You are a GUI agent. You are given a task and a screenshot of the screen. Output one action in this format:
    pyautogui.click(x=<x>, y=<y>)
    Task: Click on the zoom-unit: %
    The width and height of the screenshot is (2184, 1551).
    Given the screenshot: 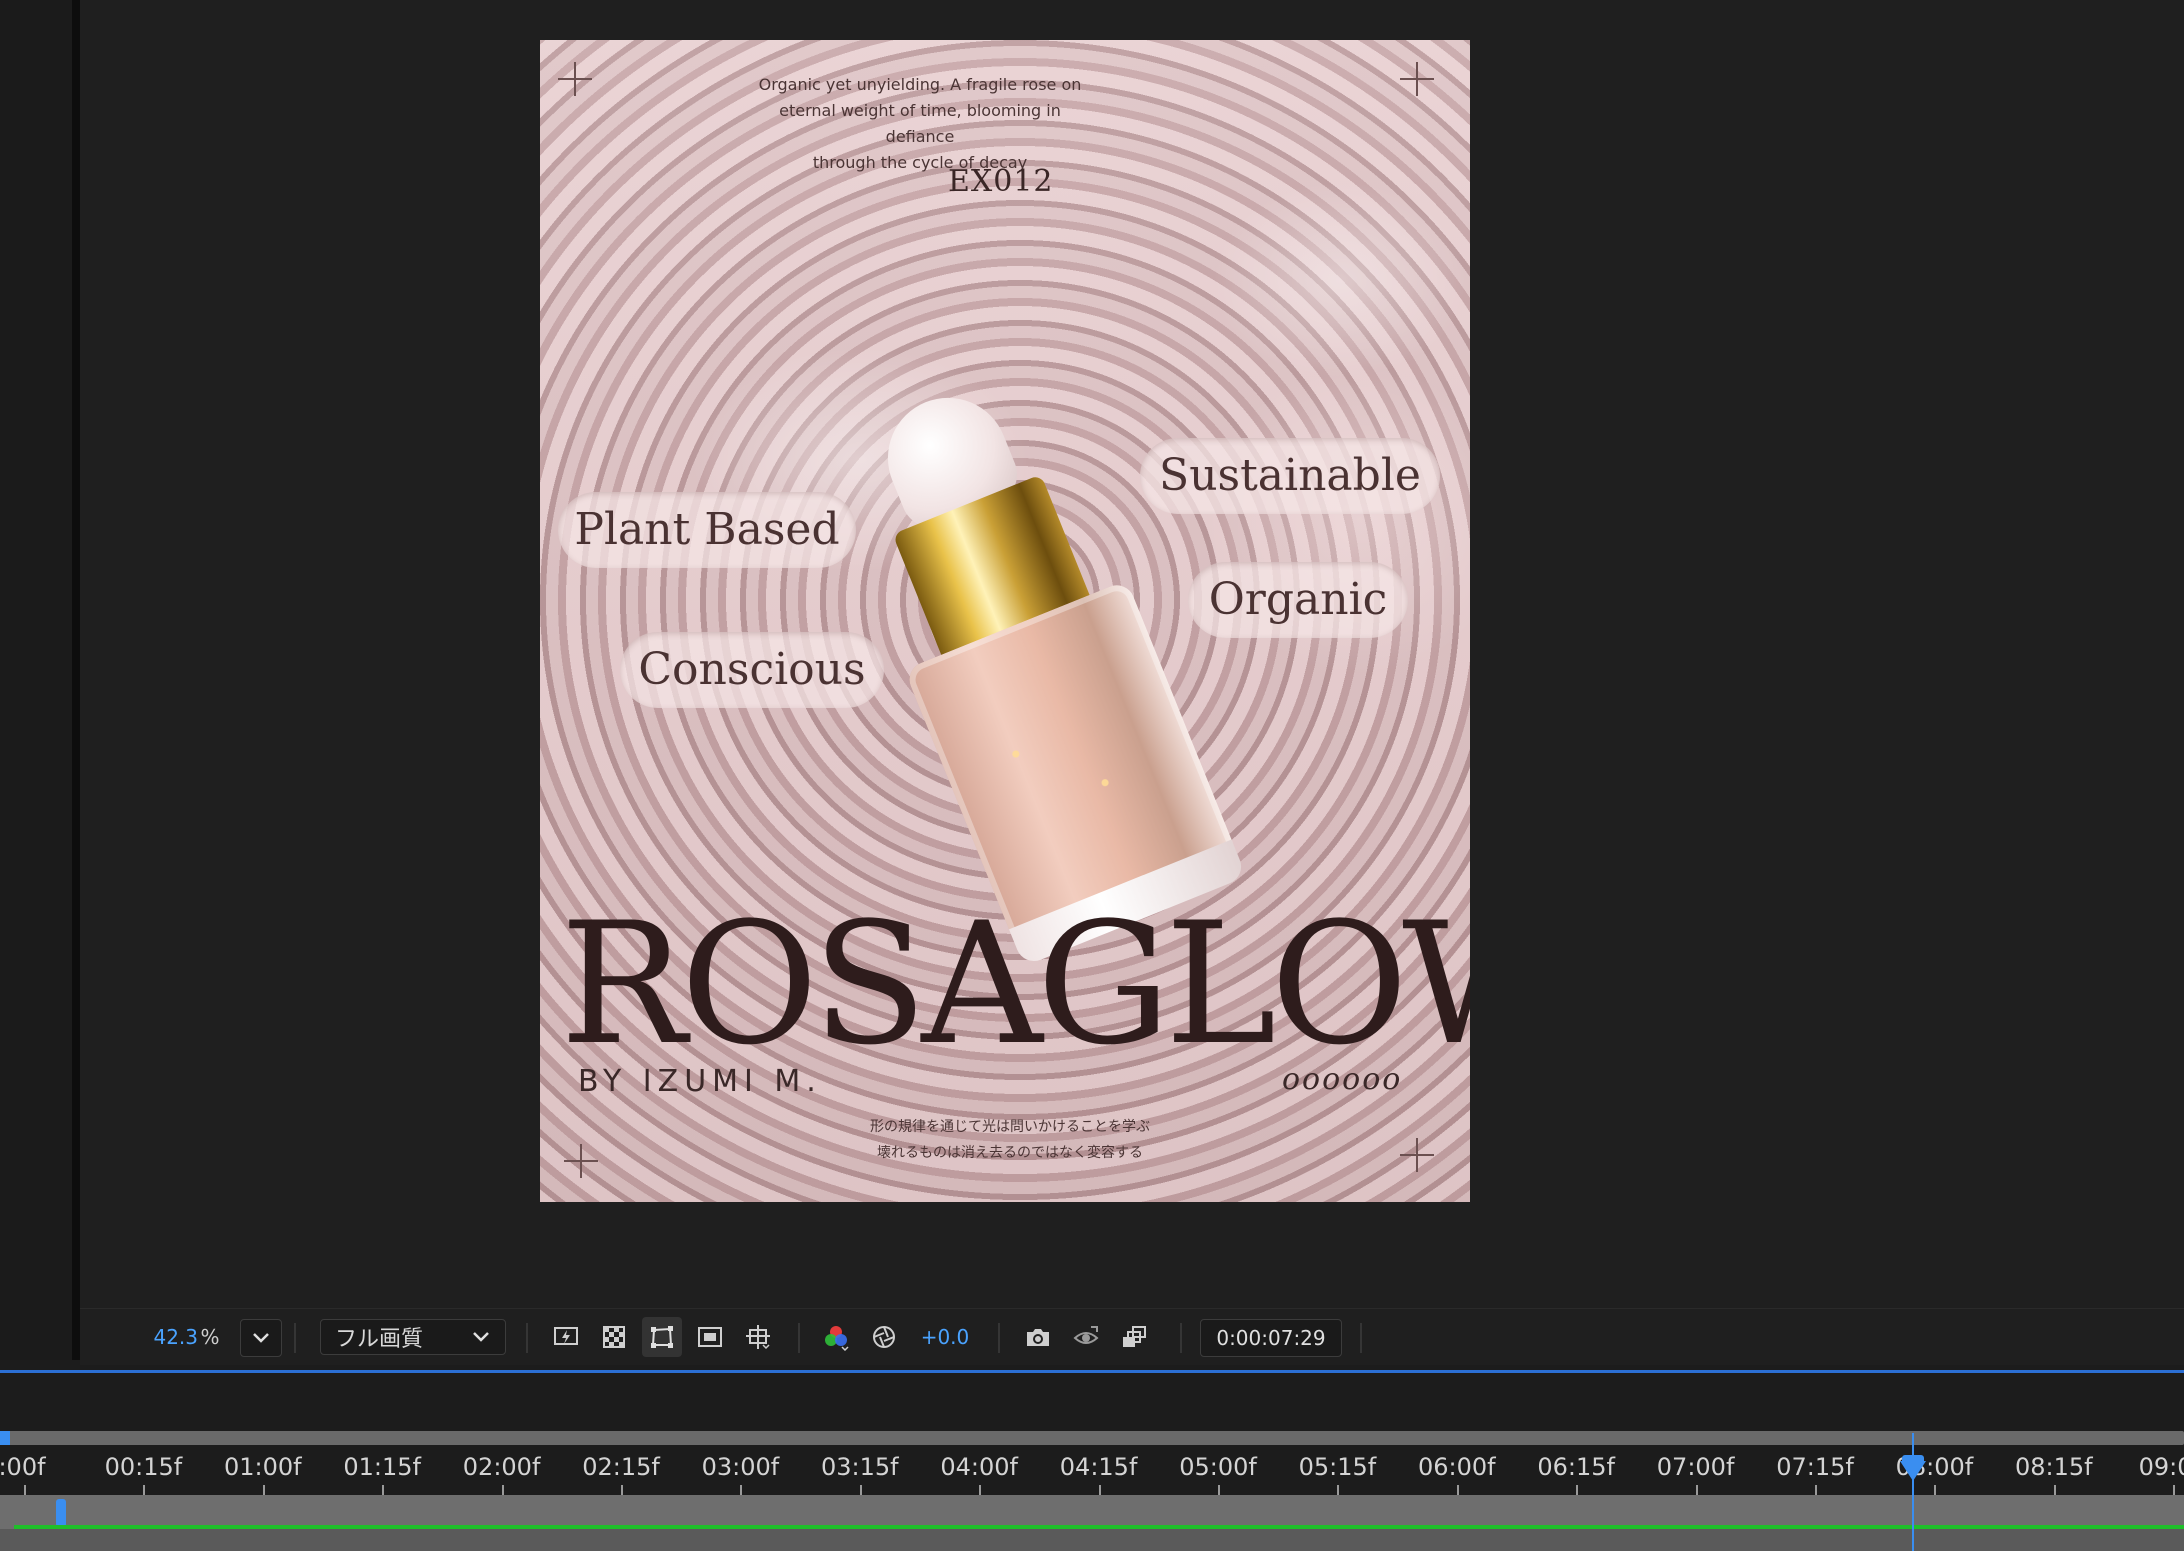 What is the action you would take?
    pyautogui.click(x=210, y=1337)
    